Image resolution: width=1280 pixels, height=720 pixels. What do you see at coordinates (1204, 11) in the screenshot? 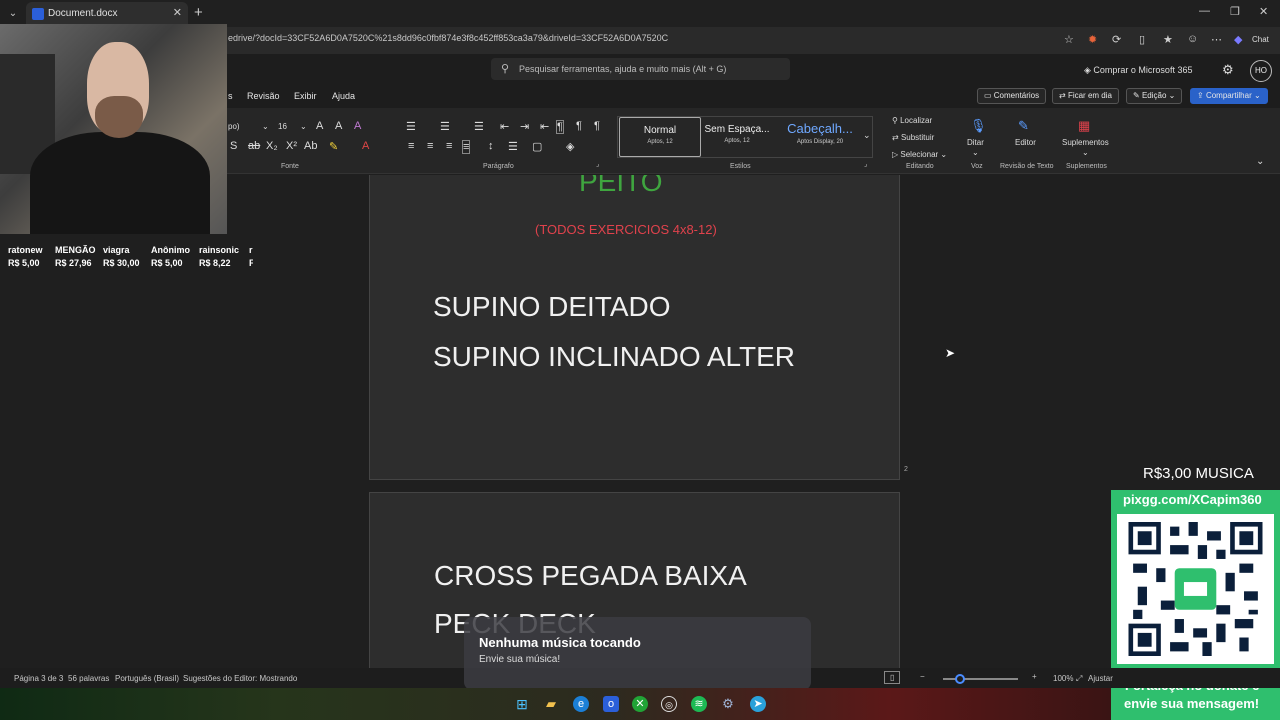
I see `minimize-icon: —` at bounding box center [1204, 11].